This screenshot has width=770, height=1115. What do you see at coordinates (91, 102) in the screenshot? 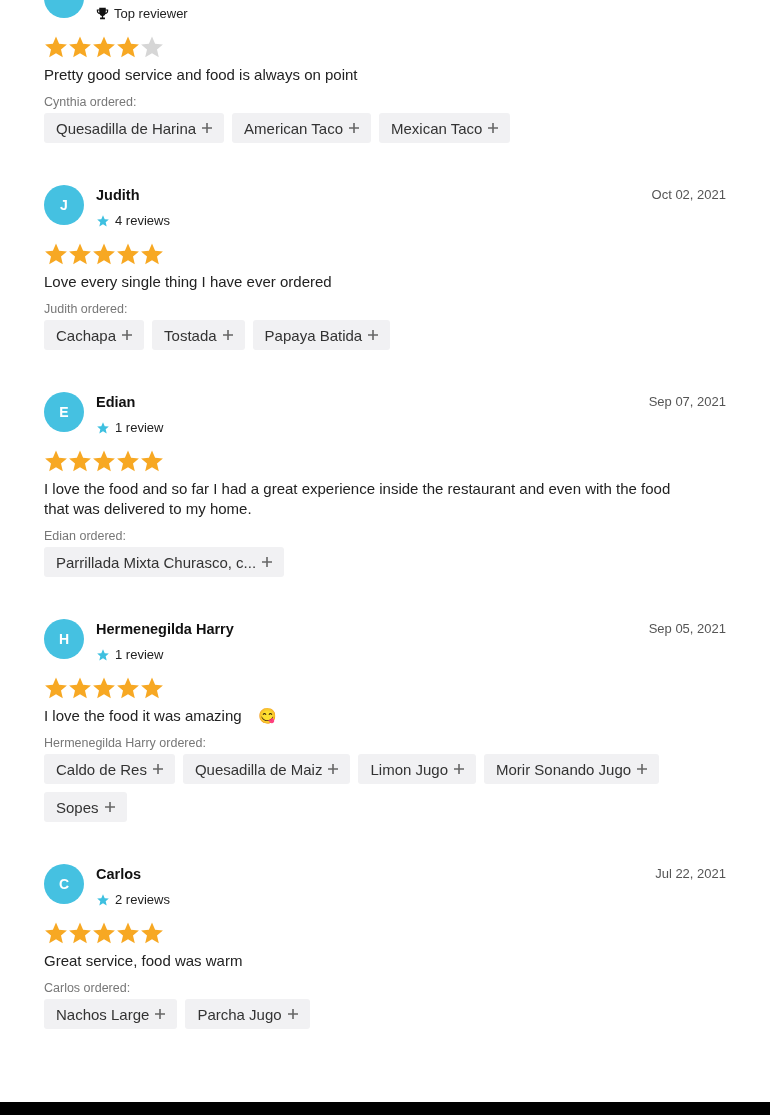
I see `ordered-label: Cynthia ordered:` at bounding box center [91, 102].